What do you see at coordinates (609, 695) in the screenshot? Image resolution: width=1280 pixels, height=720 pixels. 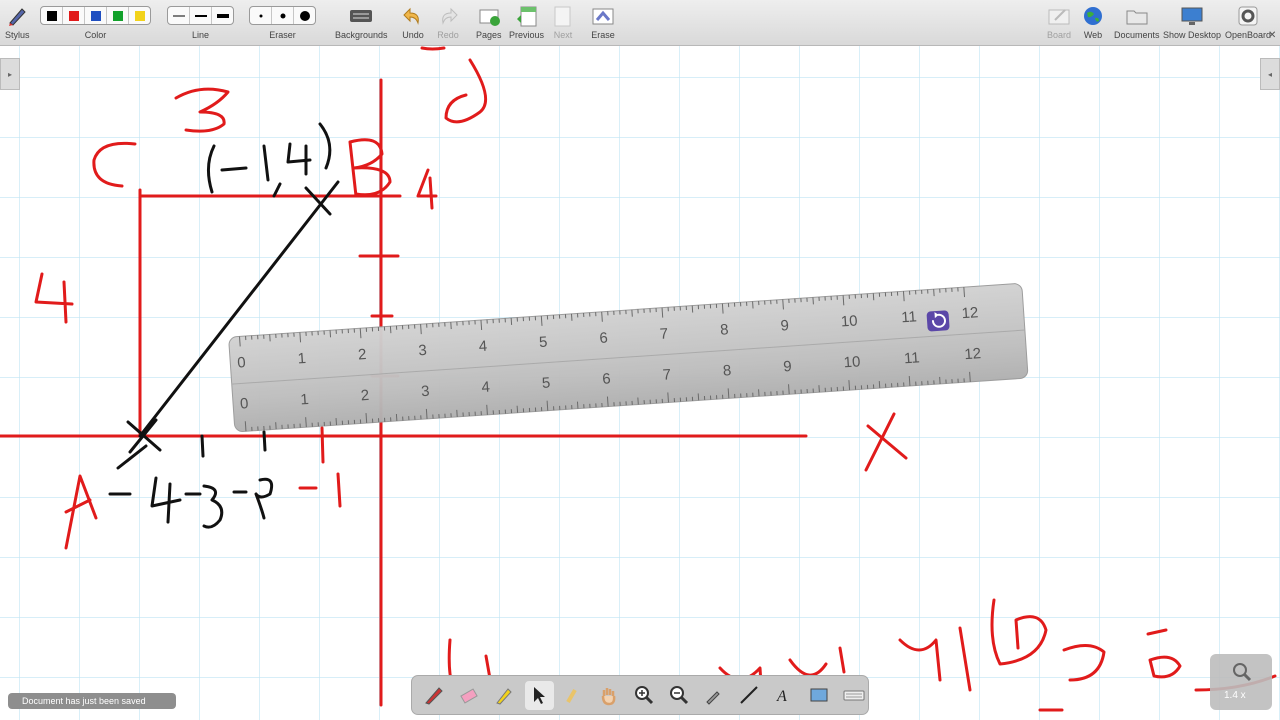 I see `hand-tool-button` at bounding box center [609, 695].